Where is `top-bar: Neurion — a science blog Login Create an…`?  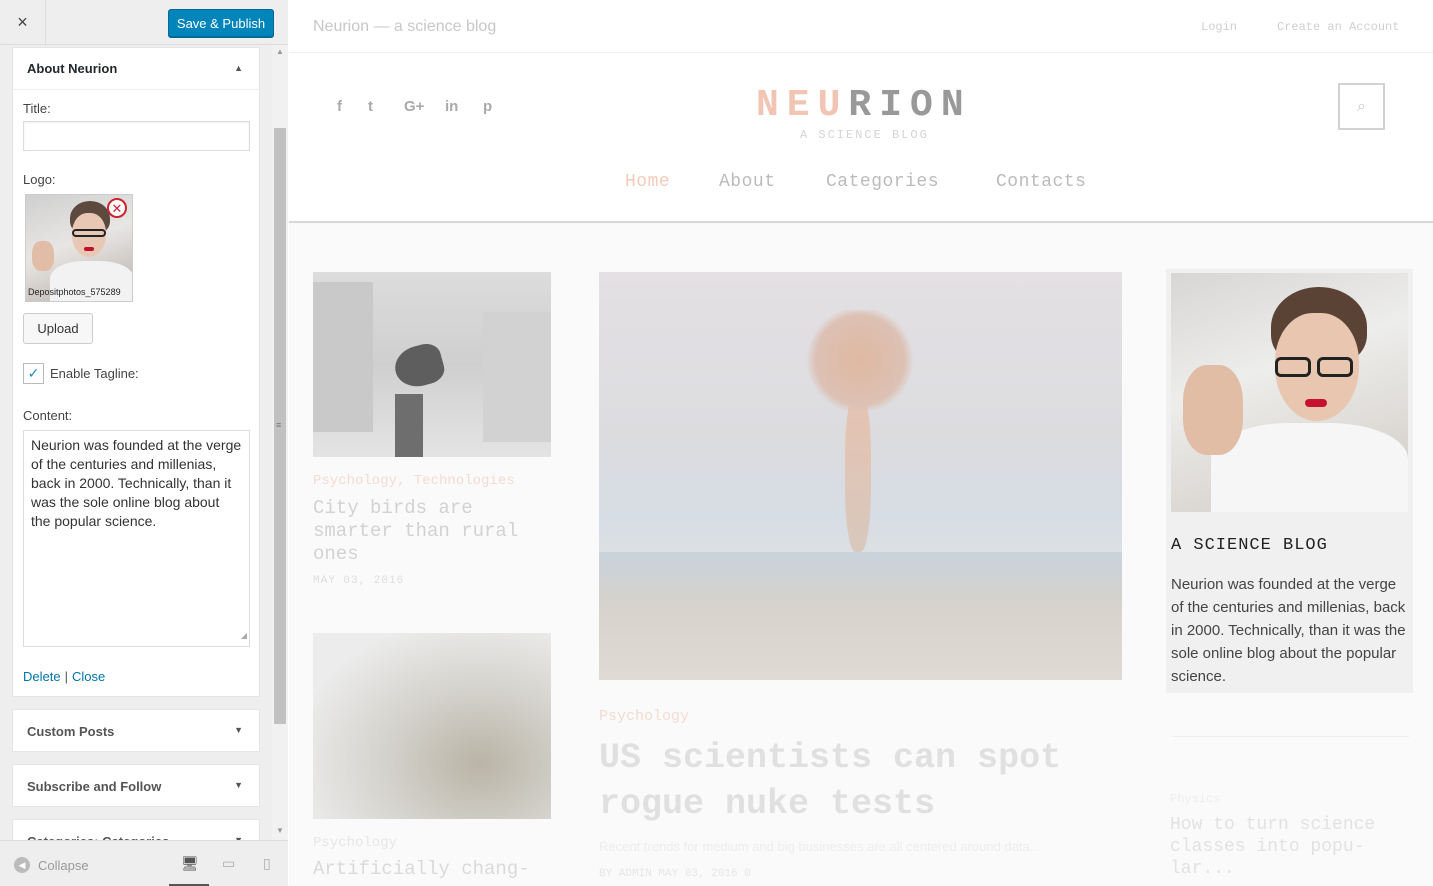
top-bar: Neurion — a science blog Login Create an… is located at coordinates (861, 26).